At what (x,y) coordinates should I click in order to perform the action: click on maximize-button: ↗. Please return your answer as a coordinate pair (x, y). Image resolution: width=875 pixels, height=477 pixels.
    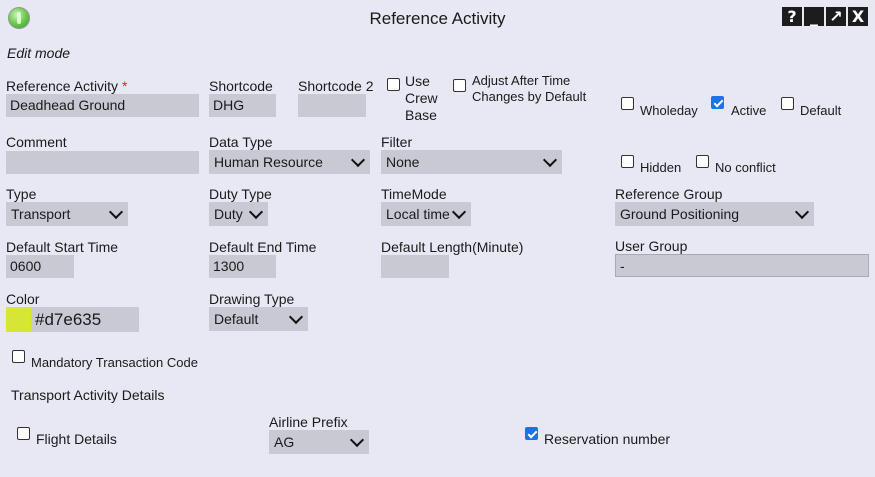
    Looking at the image, I should click on (836, 16).